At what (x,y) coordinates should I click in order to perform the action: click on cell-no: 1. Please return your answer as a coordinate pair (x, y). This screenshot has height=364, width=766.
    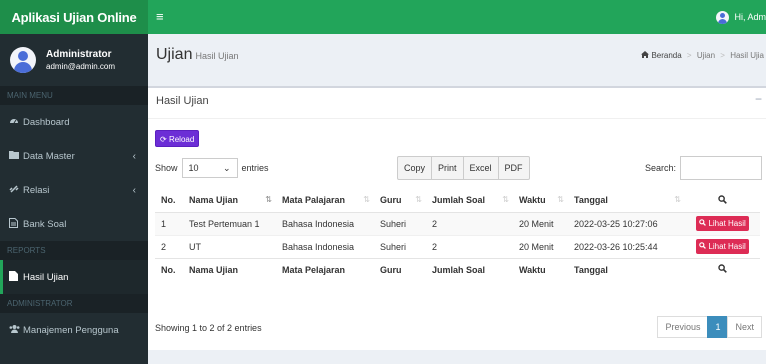
    Looking at the image, I should click on (169, 223).